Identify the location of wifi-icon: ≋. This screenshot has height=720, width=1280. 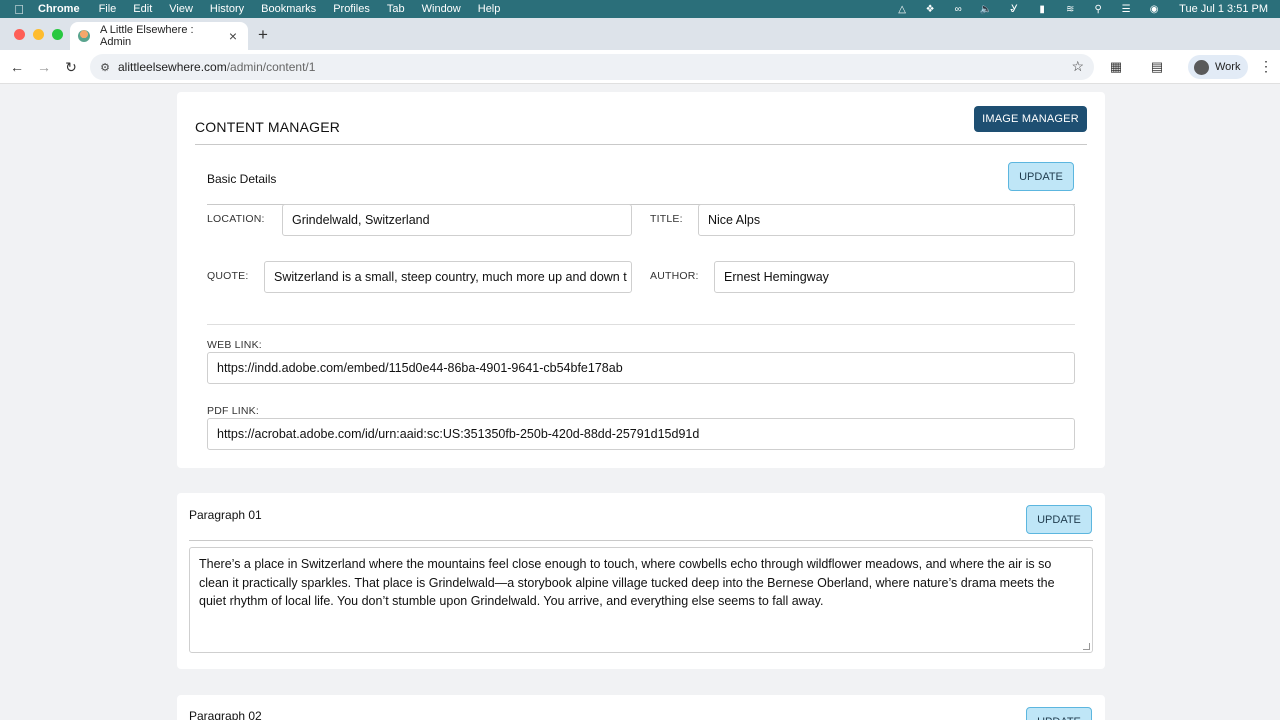
(1070, 9).